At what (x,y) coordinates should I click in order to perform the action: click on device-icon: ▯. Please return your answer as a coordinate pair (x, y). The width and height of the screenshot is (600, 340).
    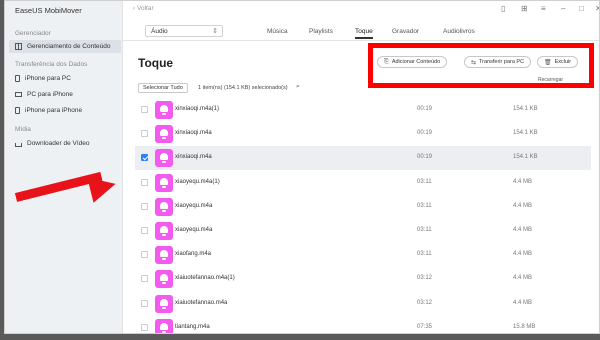
    Looking at the image, I should click on (503, 8).